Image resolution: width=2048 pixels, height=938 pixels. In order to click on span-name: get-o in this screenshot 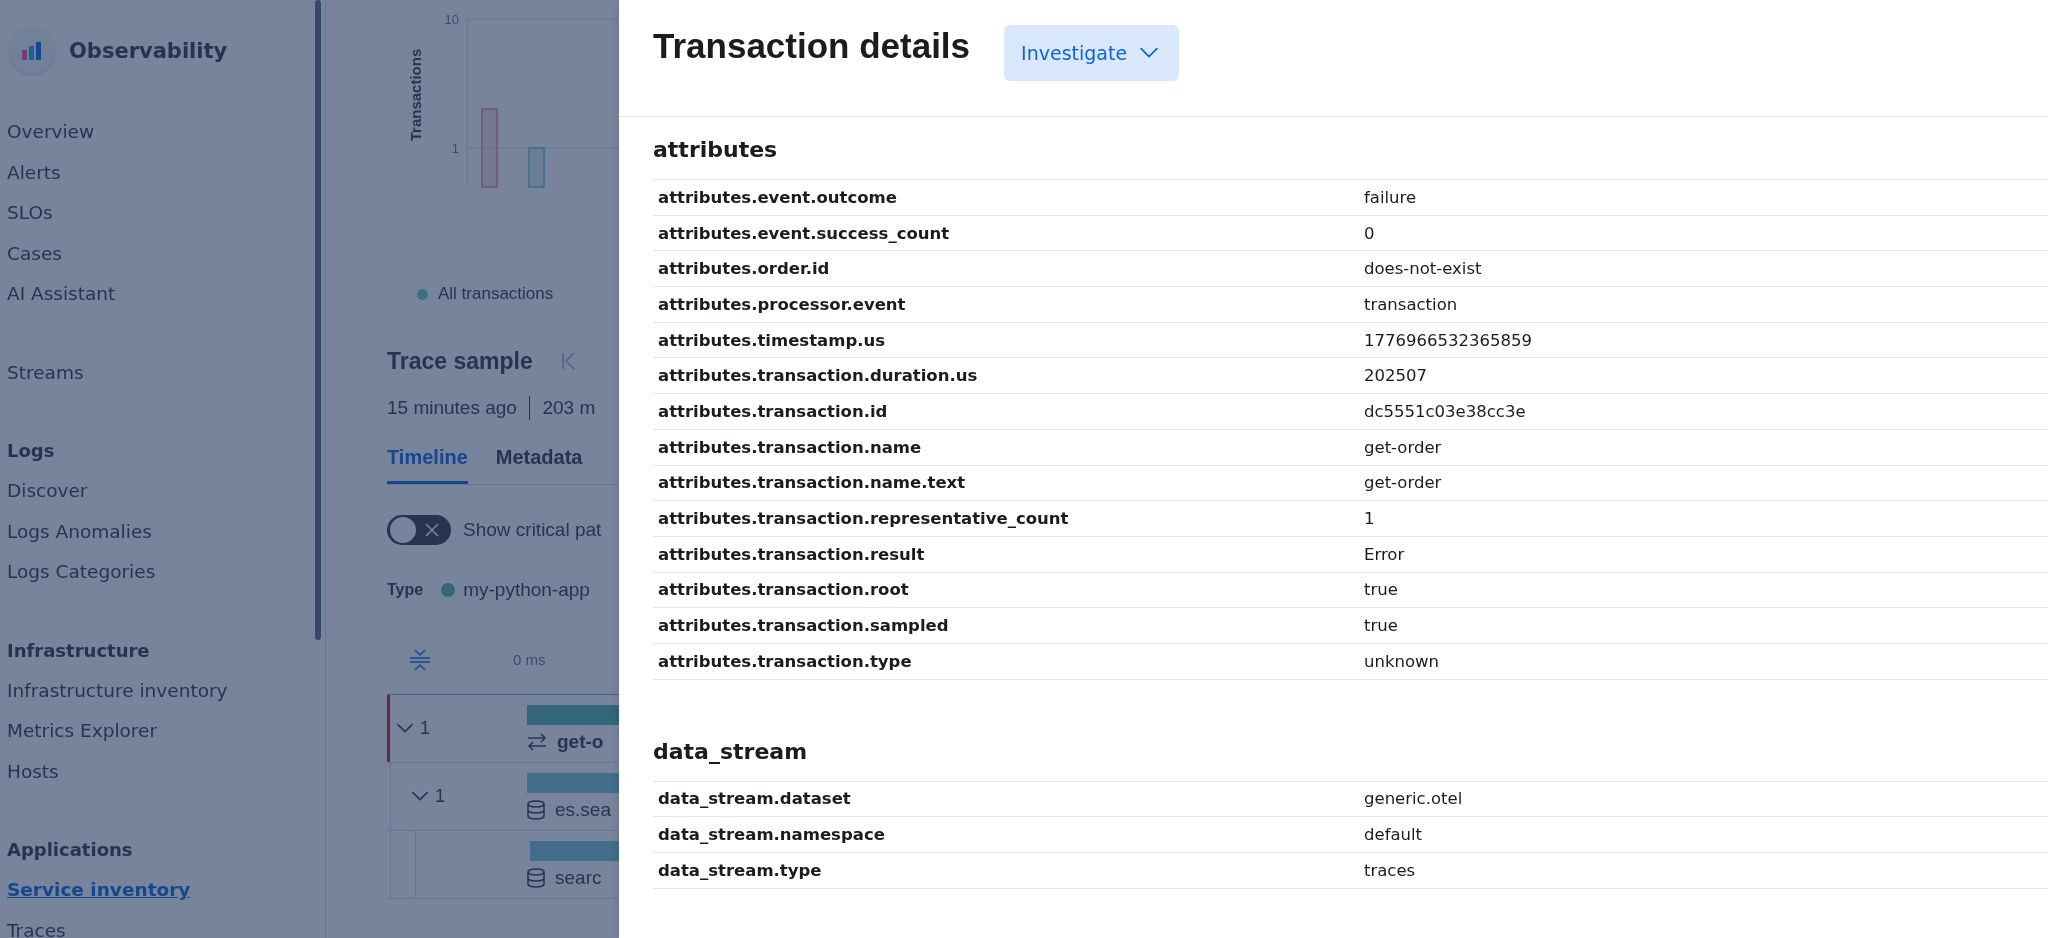, I will do `click(565, 741)`.